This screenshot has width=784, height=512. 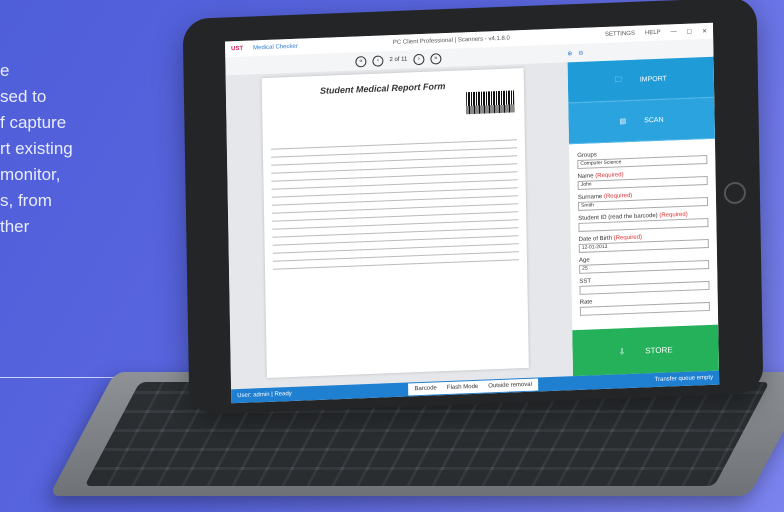 What do you see at coordinates (580, 52) in the screenshot?
I see `zoom-out-icon: ⊖` at bounding box center [580, 52].